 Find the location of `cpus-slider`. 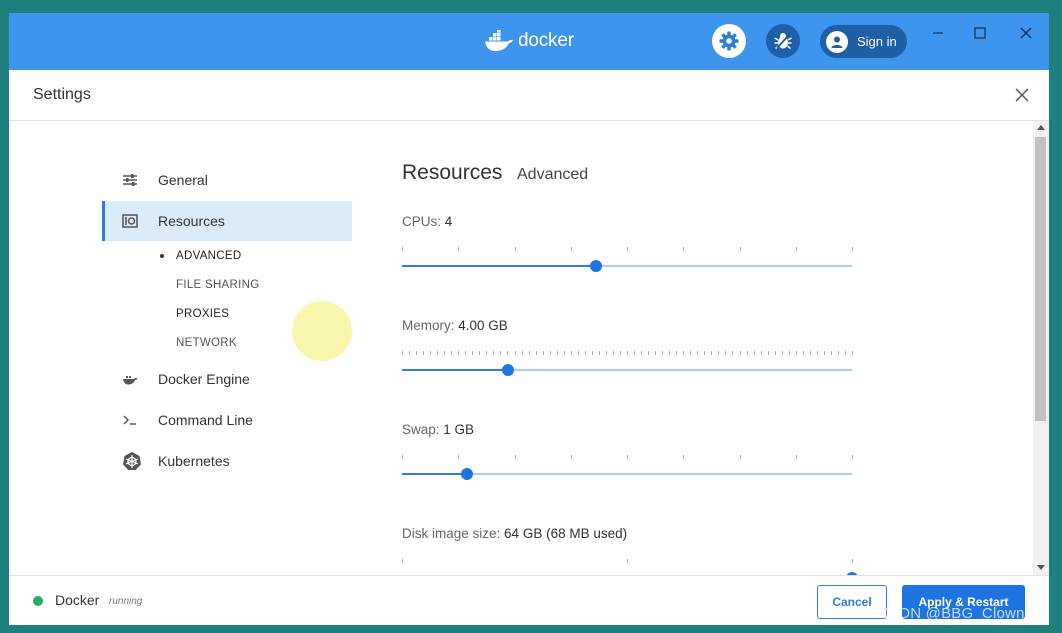

cpus-slider is located at coordinates (627, 262).